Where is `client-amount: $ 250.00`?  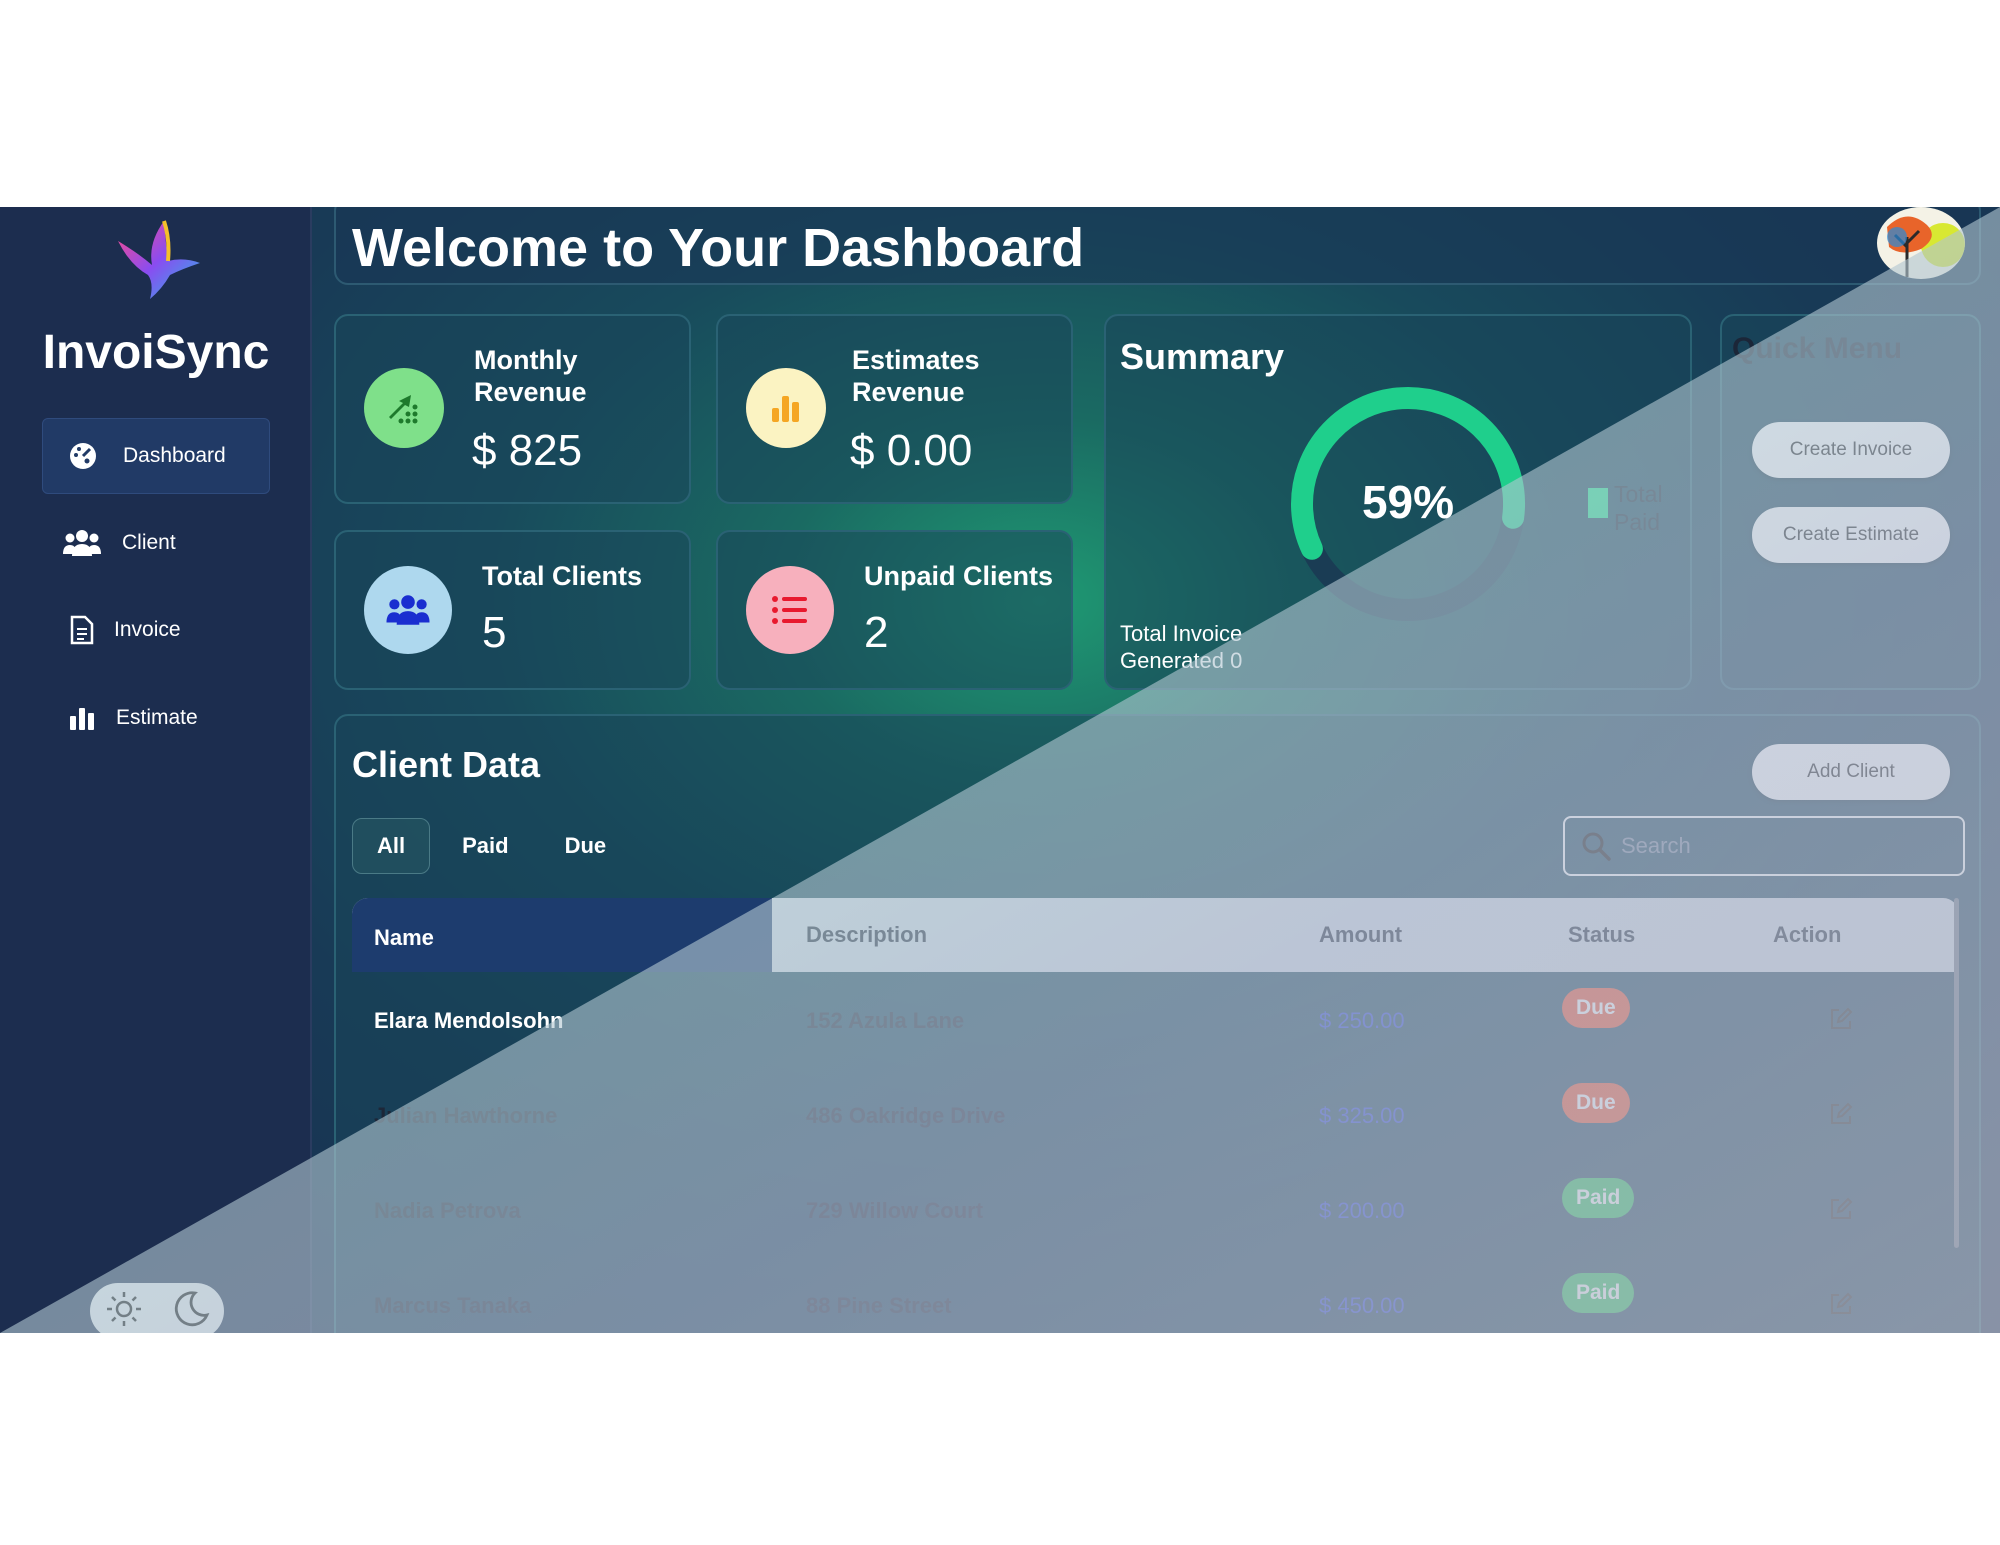
client-amount: $ 250.00 is located at coordinates (1362, 1020).